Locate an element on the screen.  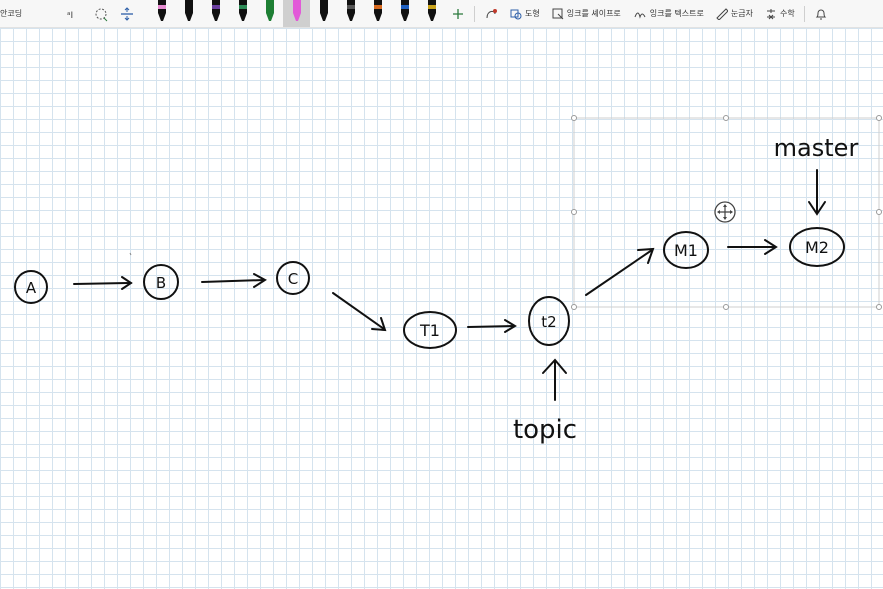
ribbon-toolbar: 안코딩 ᵃI 도형 잉크를 셰이프로 잉크를 텍스트로 눈금자 수학 is located at coordinates (441, 14).